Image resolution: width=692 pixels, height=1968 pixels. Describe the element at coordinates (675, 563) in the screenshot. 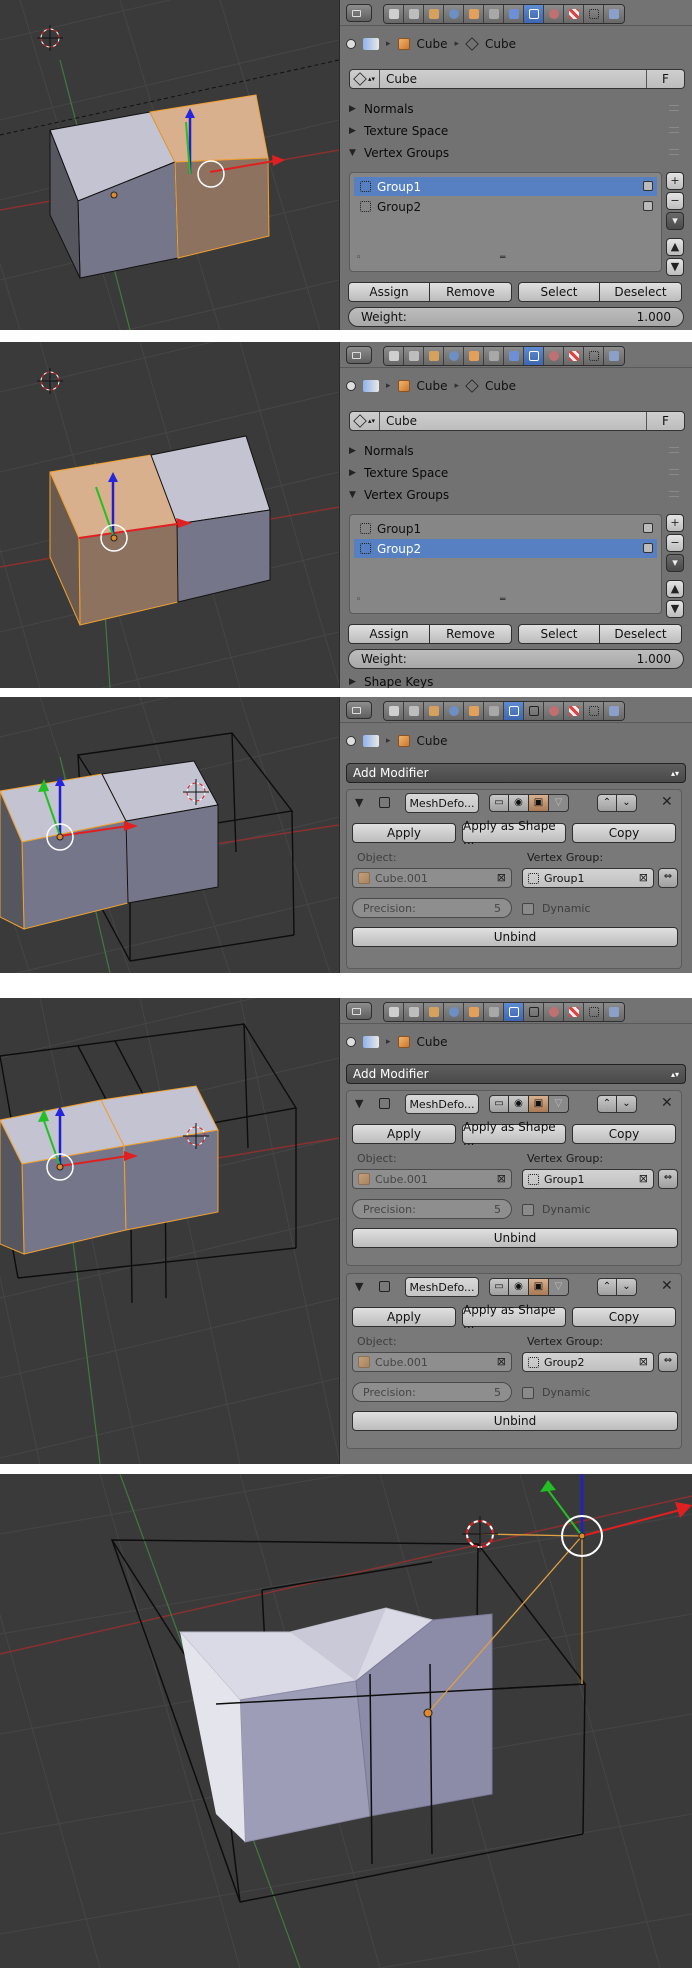

I see `specials-menu-button: ▾` at that location.